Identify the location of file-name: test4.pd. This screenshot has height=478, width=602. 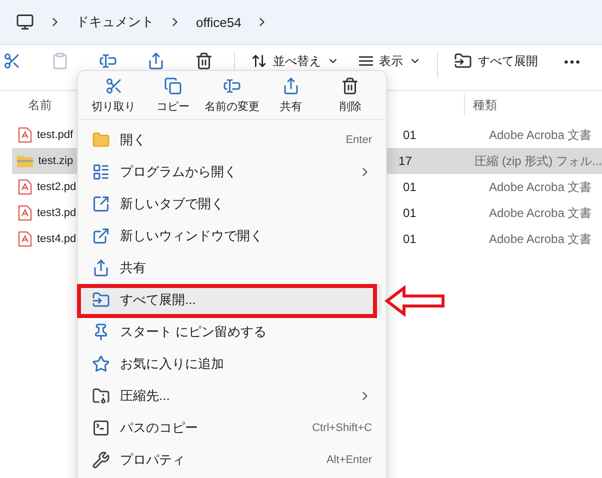
(57, 239).